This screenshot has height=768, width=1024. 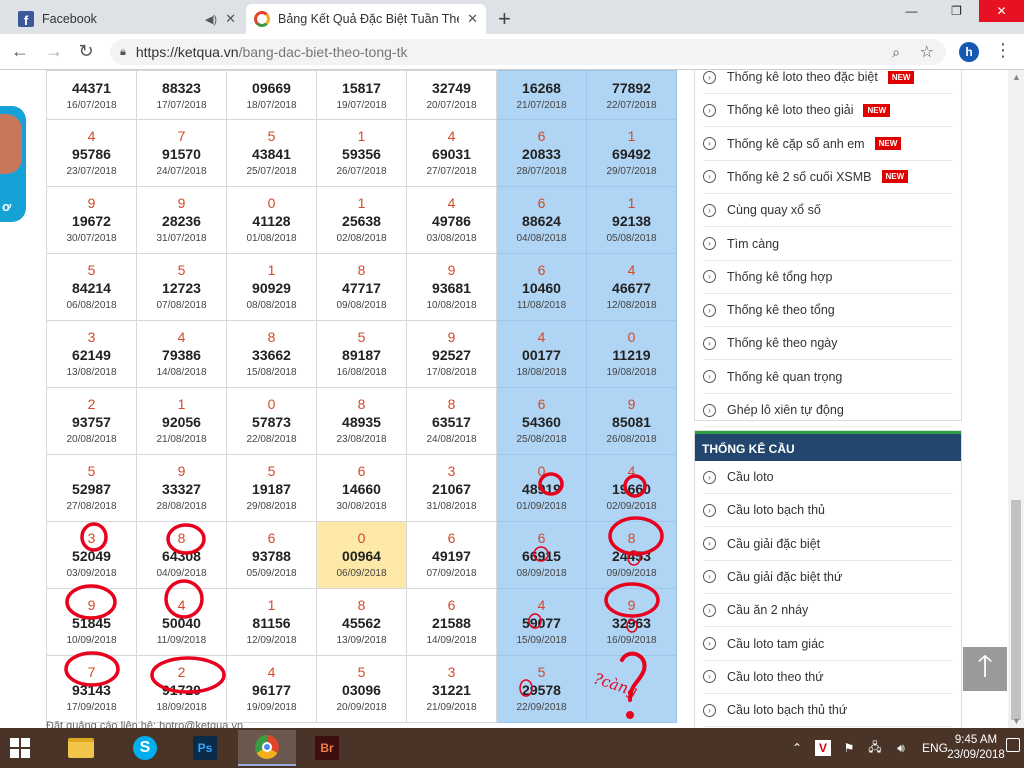 I want to click on flag-icon: ⚑, so click(x=849, y=748).